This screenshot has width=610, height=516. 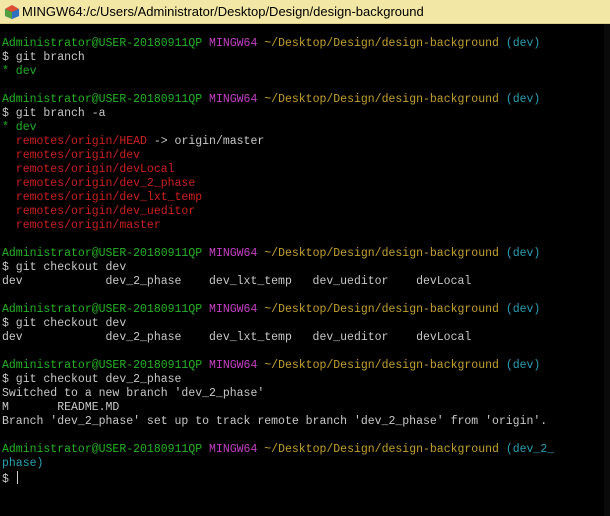 What do you see at coordinates (9, 479) in the screenshot?
I see `input-prompt: $` at bounding box center [9, 479].